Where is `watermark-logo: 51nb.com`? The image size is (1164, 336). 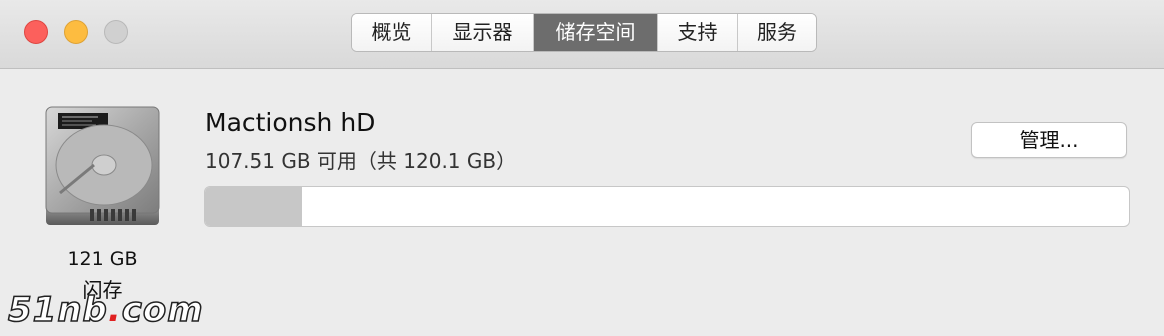 watermark-logo: 51nb.com is located at coordinates (105, 310).